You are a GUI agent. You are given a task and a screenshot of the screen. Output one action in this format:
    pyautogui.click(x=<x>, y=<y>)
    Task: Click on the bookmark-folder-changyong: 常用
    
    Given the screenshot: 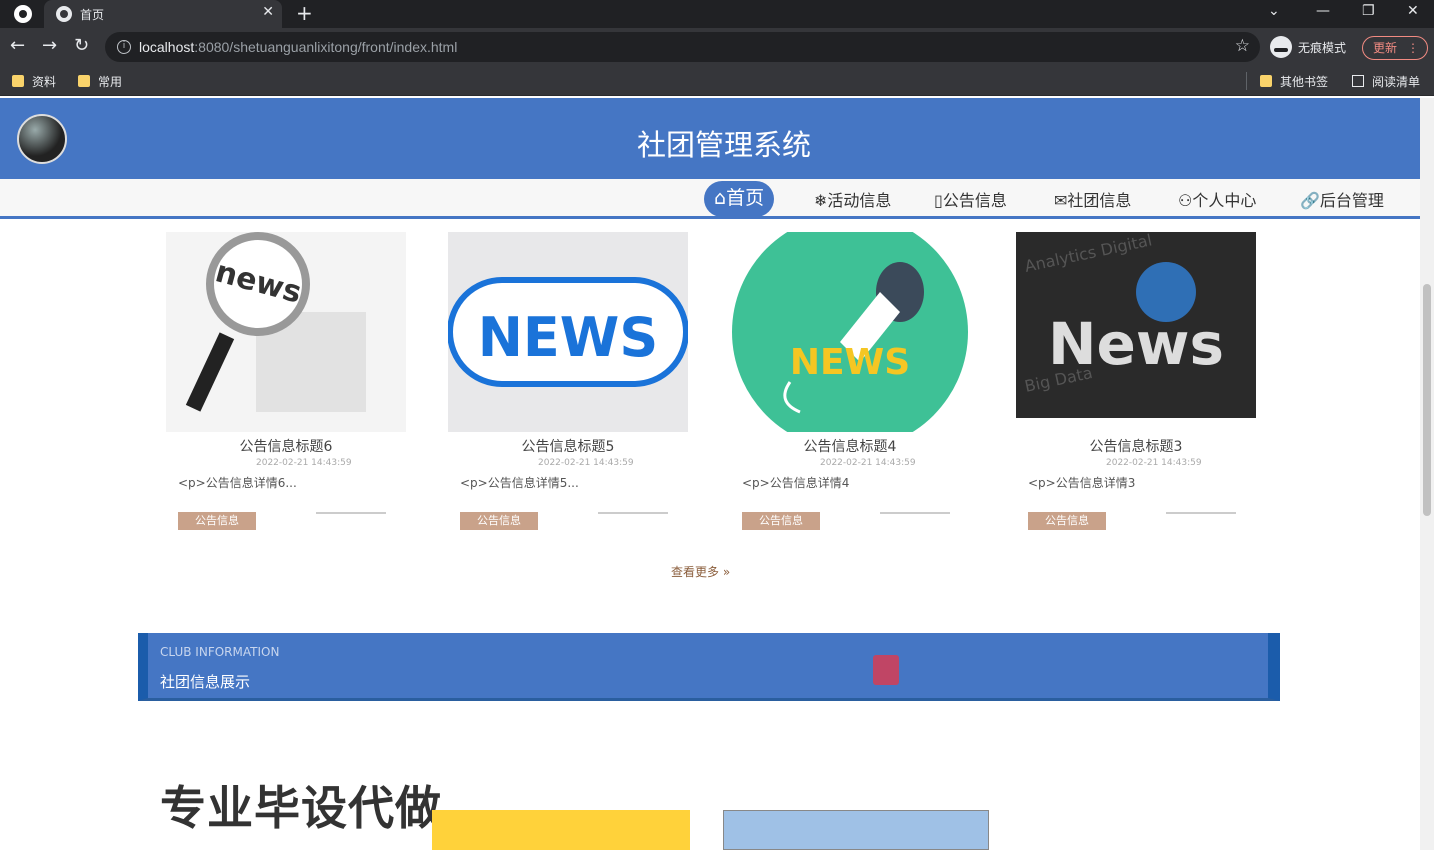 What is the action you would take?
    pyautogui.click(x=100, y=81)
    